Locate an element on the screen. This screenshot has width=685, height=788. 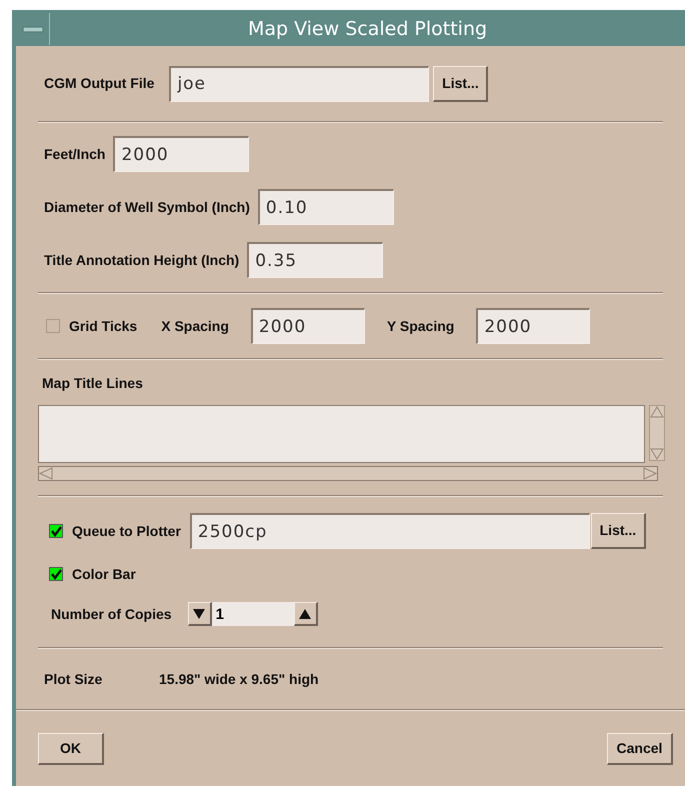
title-lines-field is located at coordinates (341, 434).